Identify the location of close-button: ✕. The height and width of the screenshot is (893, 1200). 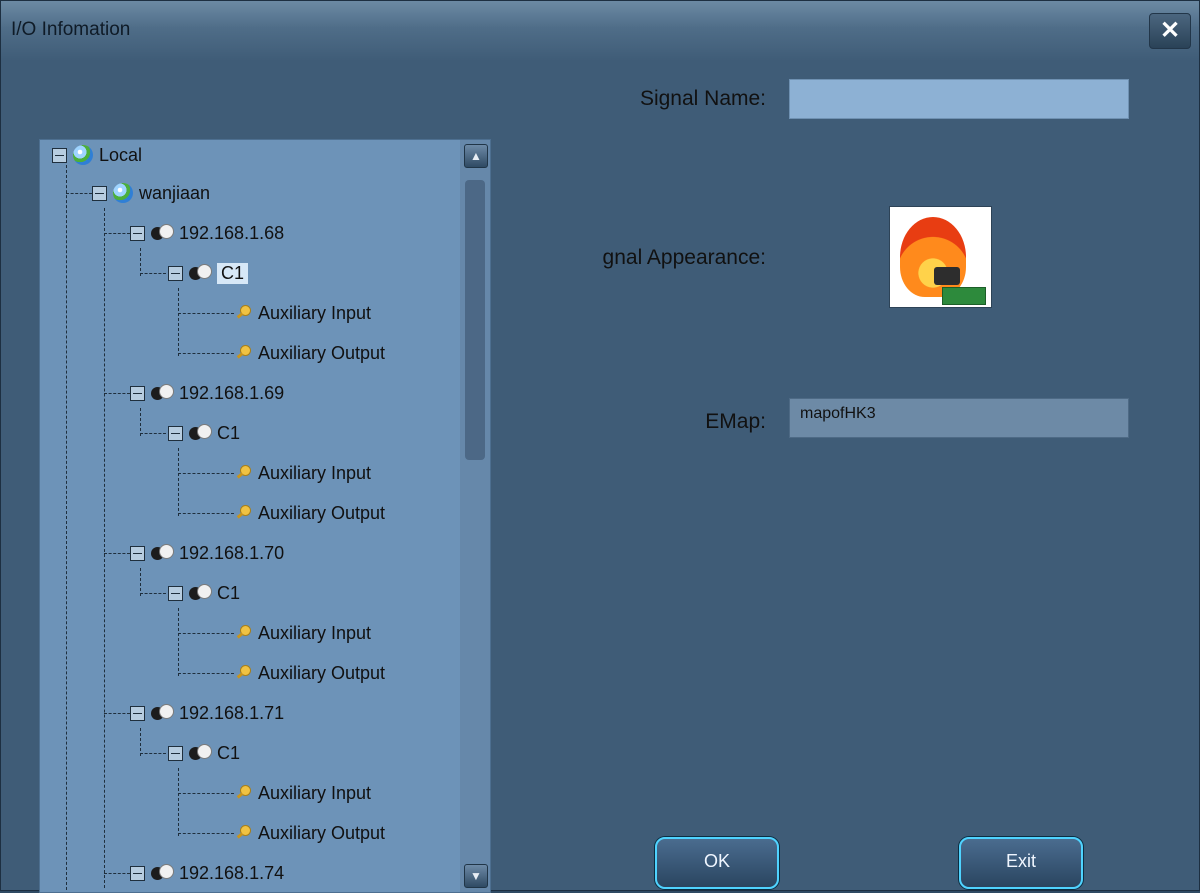
(1170, 31).